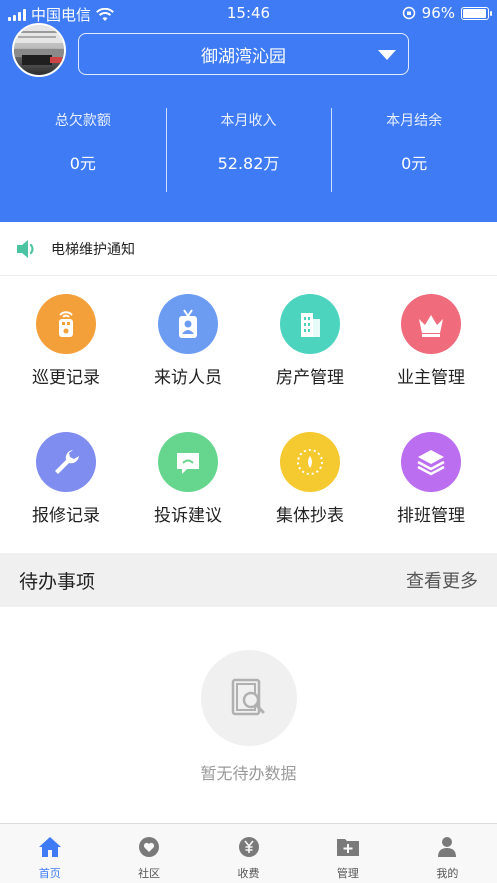  What do you see at coordinates (347, 873) in the screenshot?
I see `tab-label: 管理` at bounding box center [347, 873].